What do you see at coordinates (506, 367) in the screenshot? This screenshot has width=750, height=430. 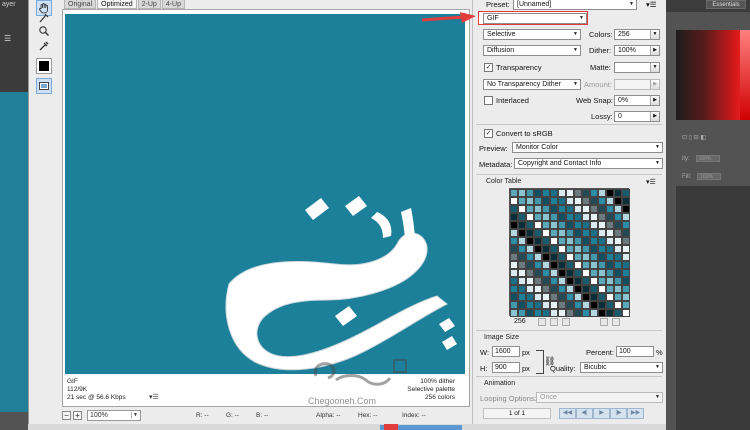 I see `height-input: 900` at bounding box center [506, 367].